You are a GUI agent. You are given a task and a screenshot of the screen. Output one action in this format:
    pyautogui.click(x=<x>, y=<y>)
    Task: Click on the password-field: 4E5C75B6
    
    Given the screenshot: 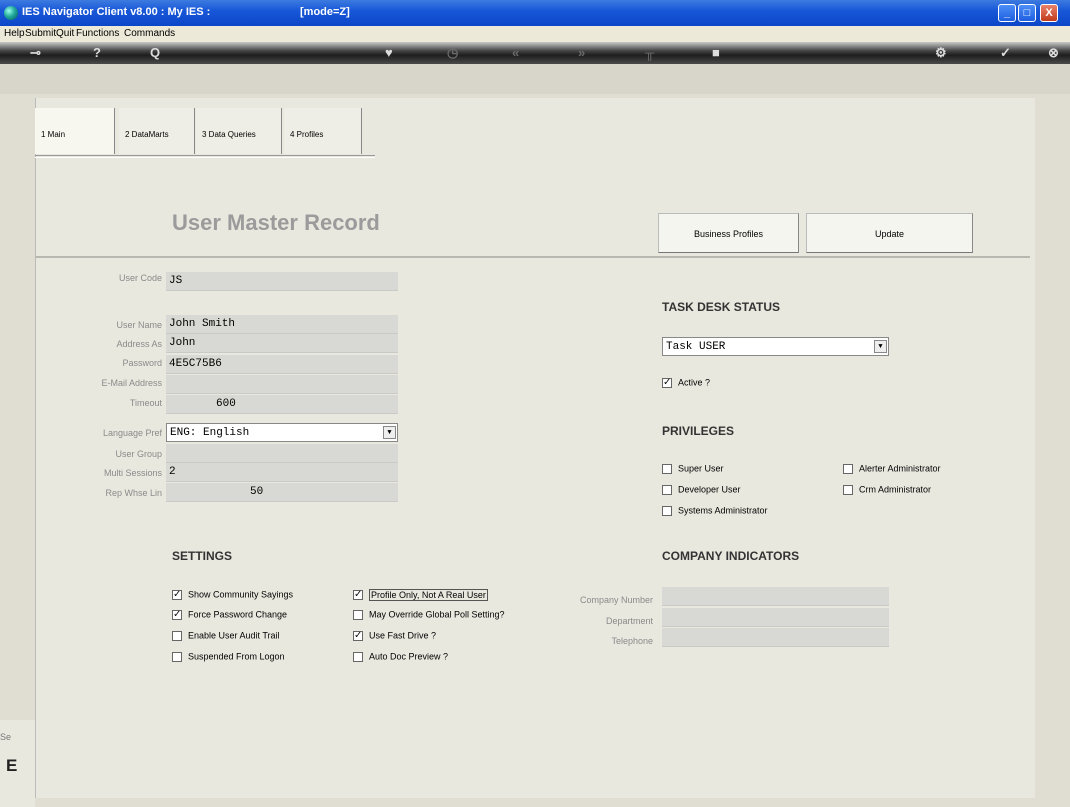 What is the action you would take?
    pyautogui.click(x=282, y=364)
    